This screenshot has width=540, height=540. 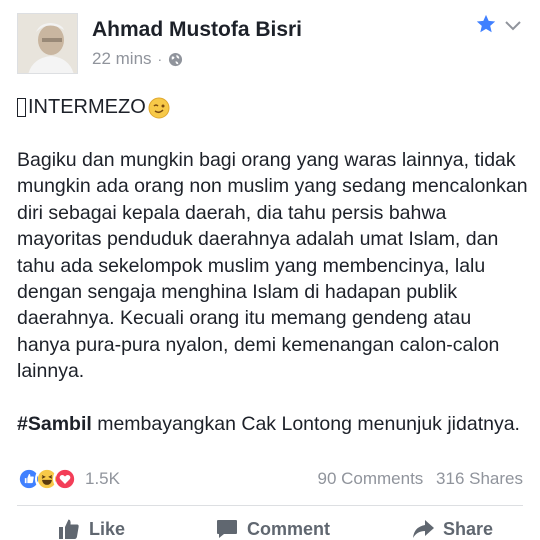 I want to click on chevron-down-icon, so click(x=513, y=25).